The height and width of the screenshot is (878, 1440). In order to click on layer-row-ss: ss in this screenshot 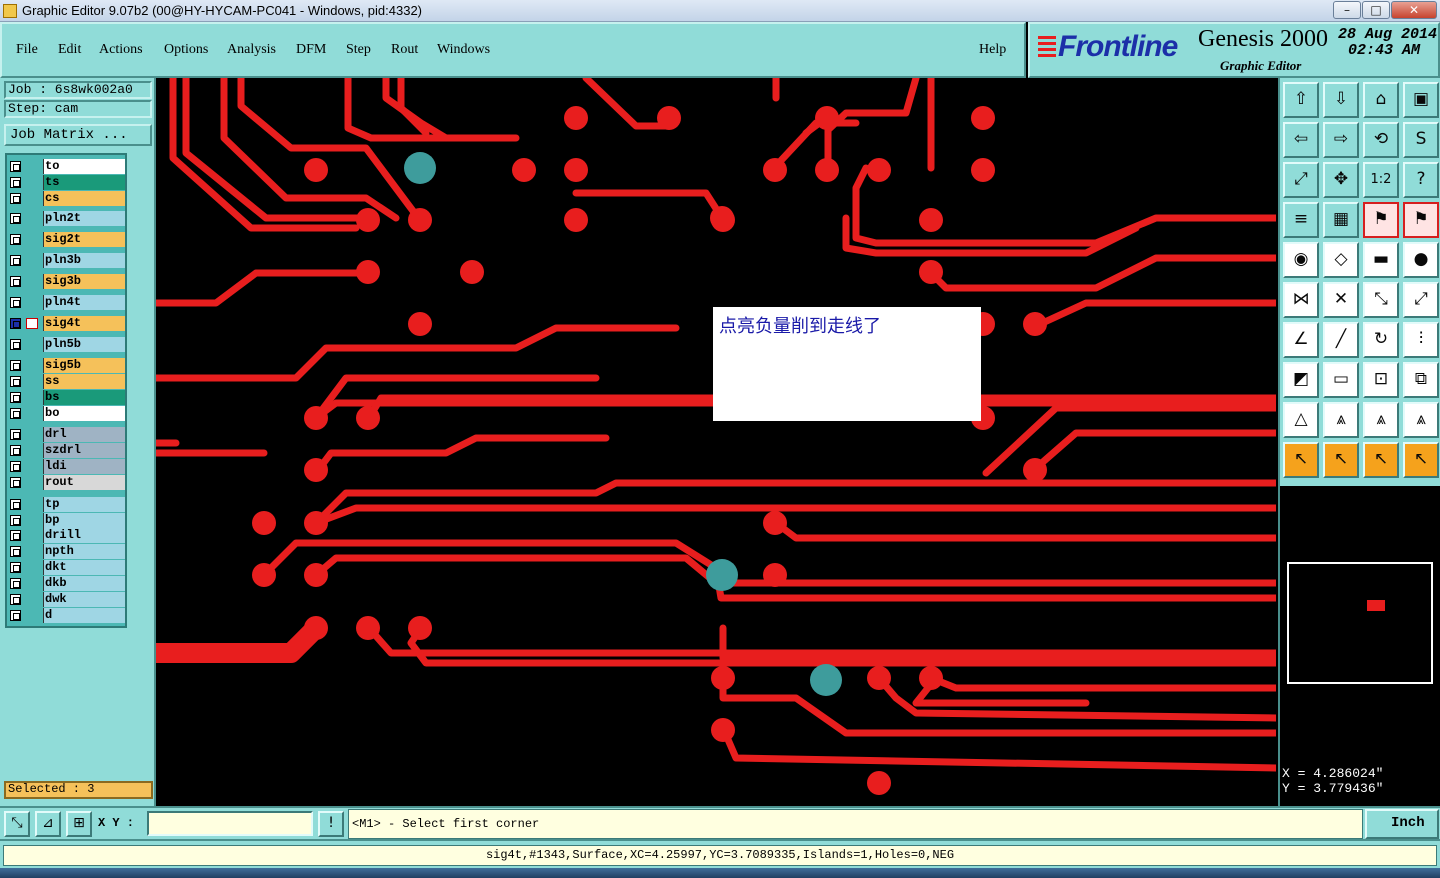, I will do `click(66, 381)`.